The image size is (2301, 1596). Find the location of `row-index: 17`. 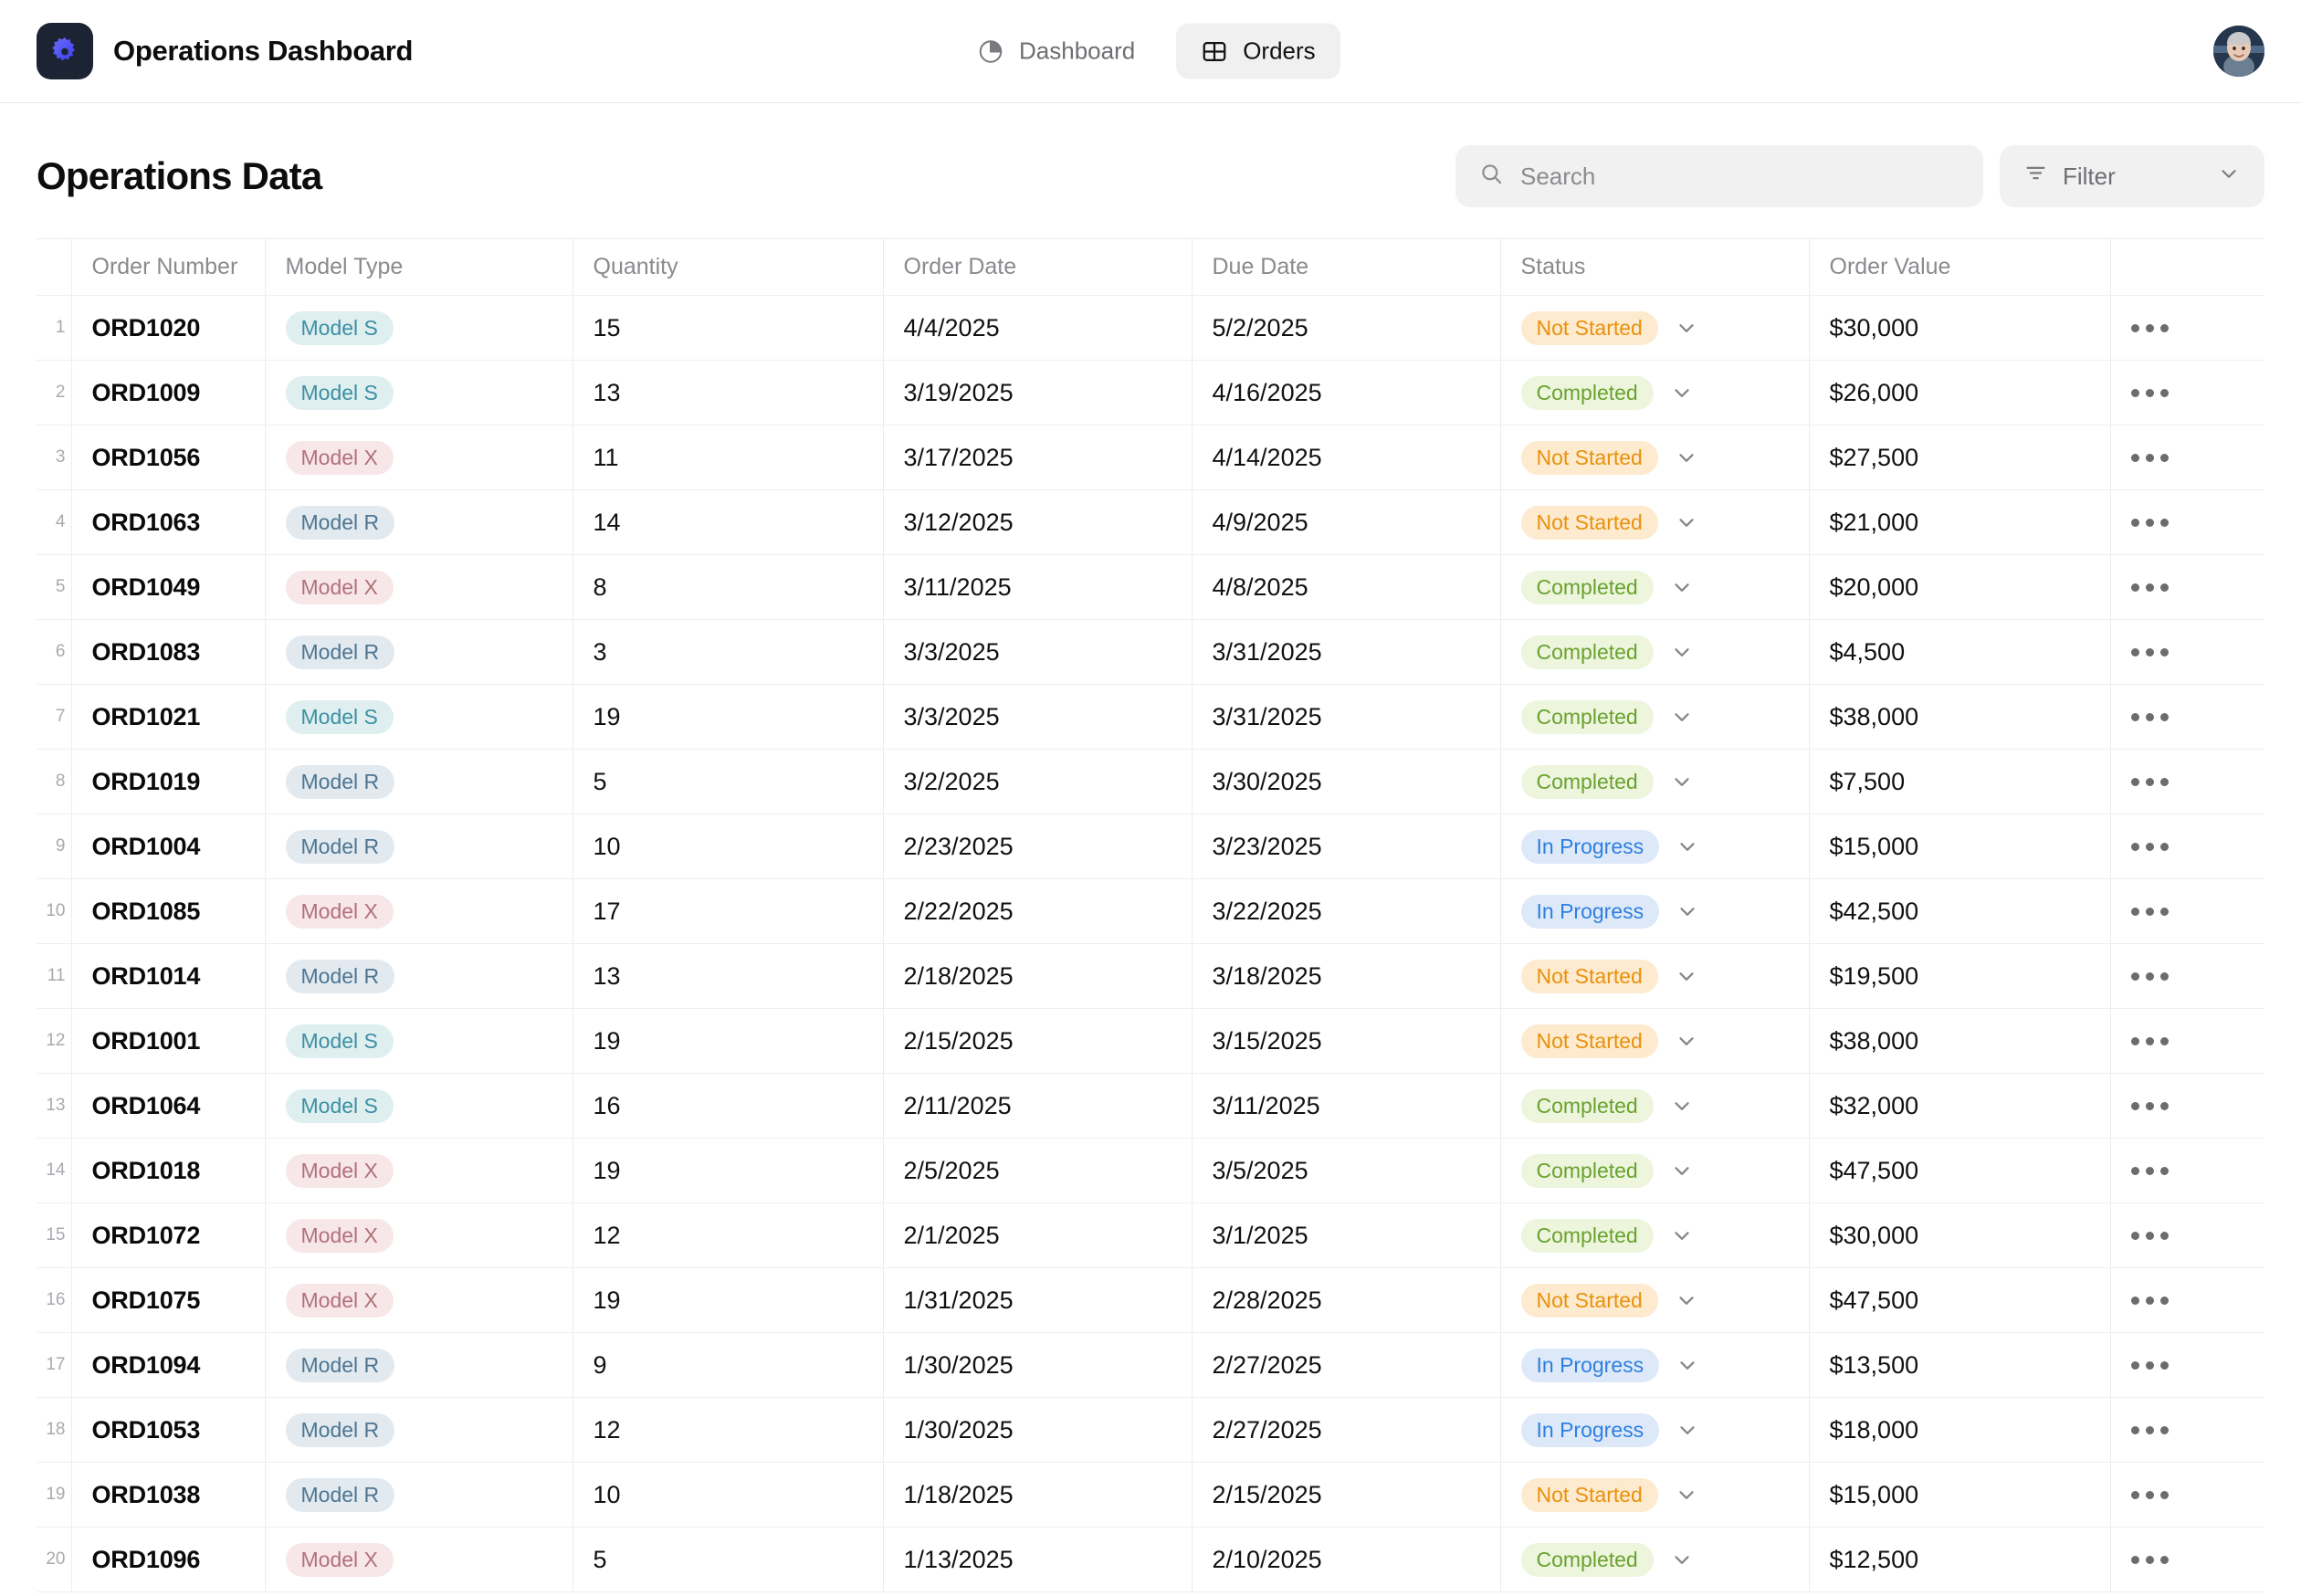

row-index: 17 is located at coordinates (54, 1365).